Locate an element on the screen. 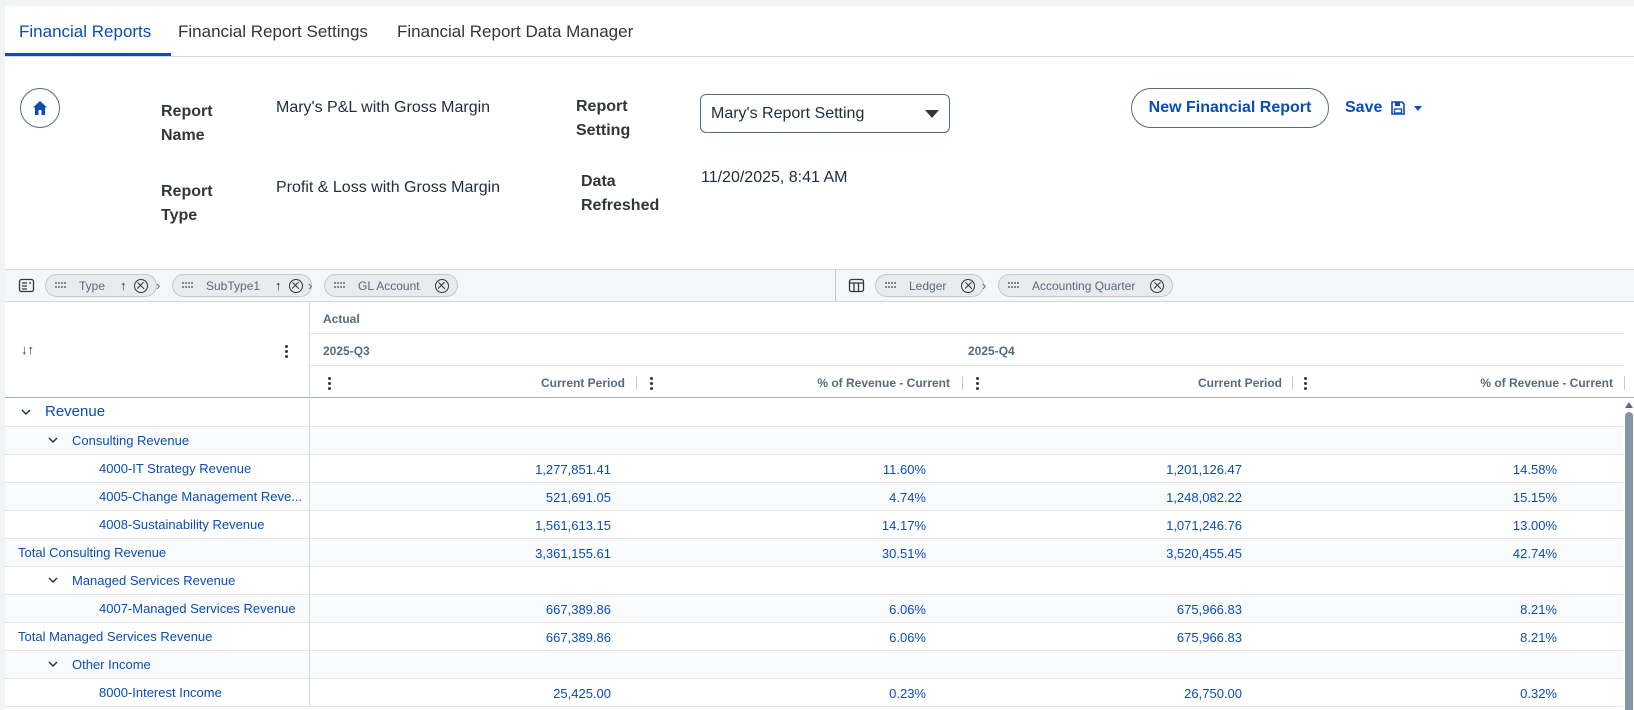  cell-q4-pct: 0.32% is located at coordinates (1538, 693).